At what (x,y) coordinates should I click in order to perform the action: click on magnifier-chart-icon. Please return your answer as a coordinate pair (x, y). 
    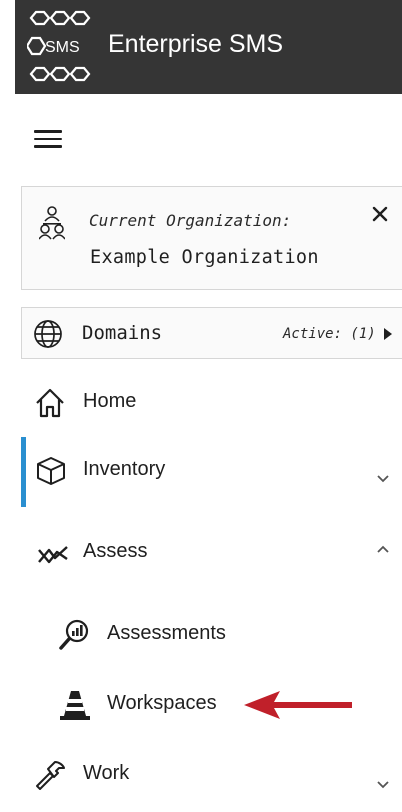
    Looking at the image, I should click on (74, 634).